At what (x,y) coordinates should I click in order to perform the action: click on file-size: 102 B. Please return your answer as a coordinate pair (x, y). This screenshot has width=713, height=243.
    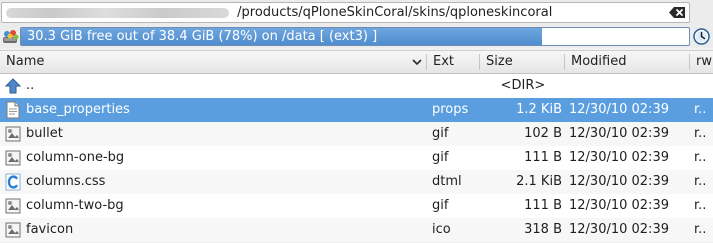
    Looking at the image, I should click on (543, 133).